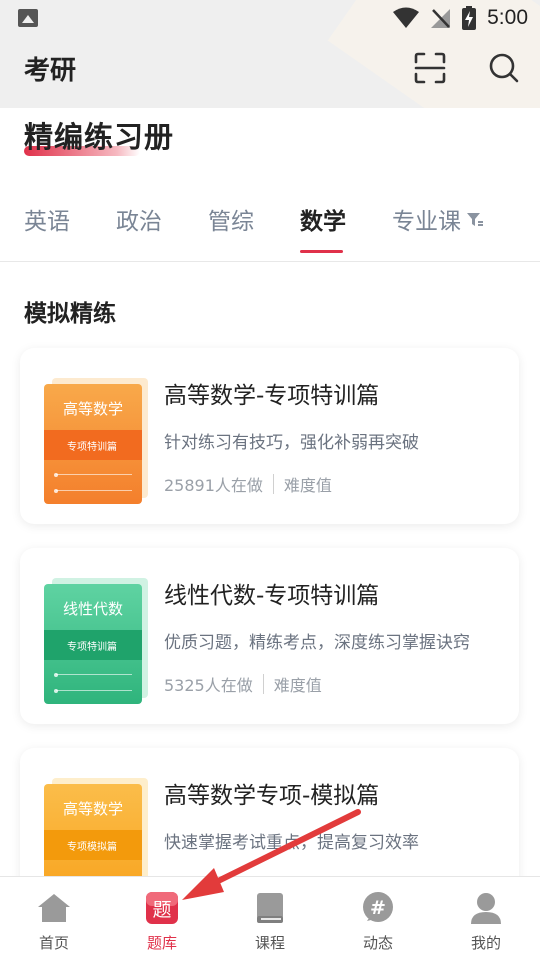  Describe the element at coordinates (272, 396) in the screenshot. I see `card-title: 高等数学-专项特训篇` at that location.